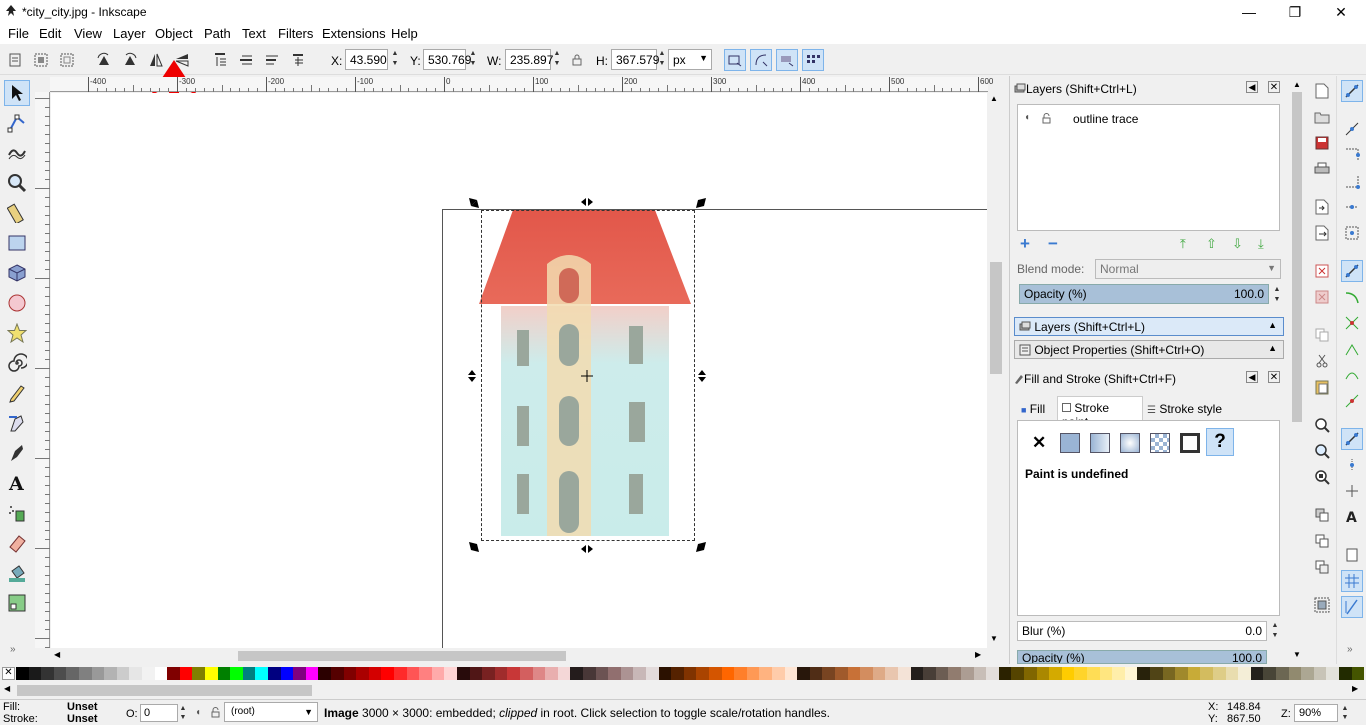 The width and height of the screenshot is (1366, 725). I want to click on height-spinner: ▲ ▼, so click(662, 59).